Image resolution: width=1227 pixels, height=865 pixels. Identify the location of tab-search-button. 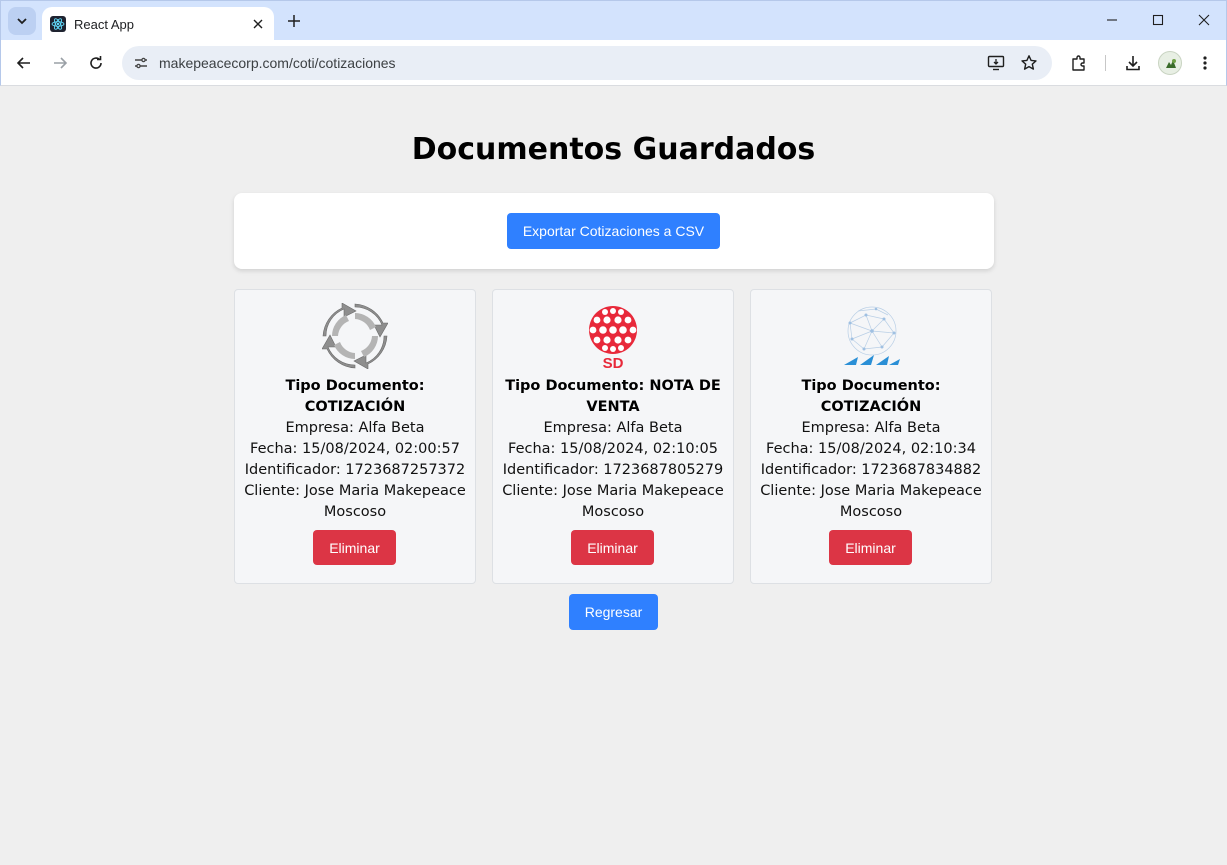
(22, 21).